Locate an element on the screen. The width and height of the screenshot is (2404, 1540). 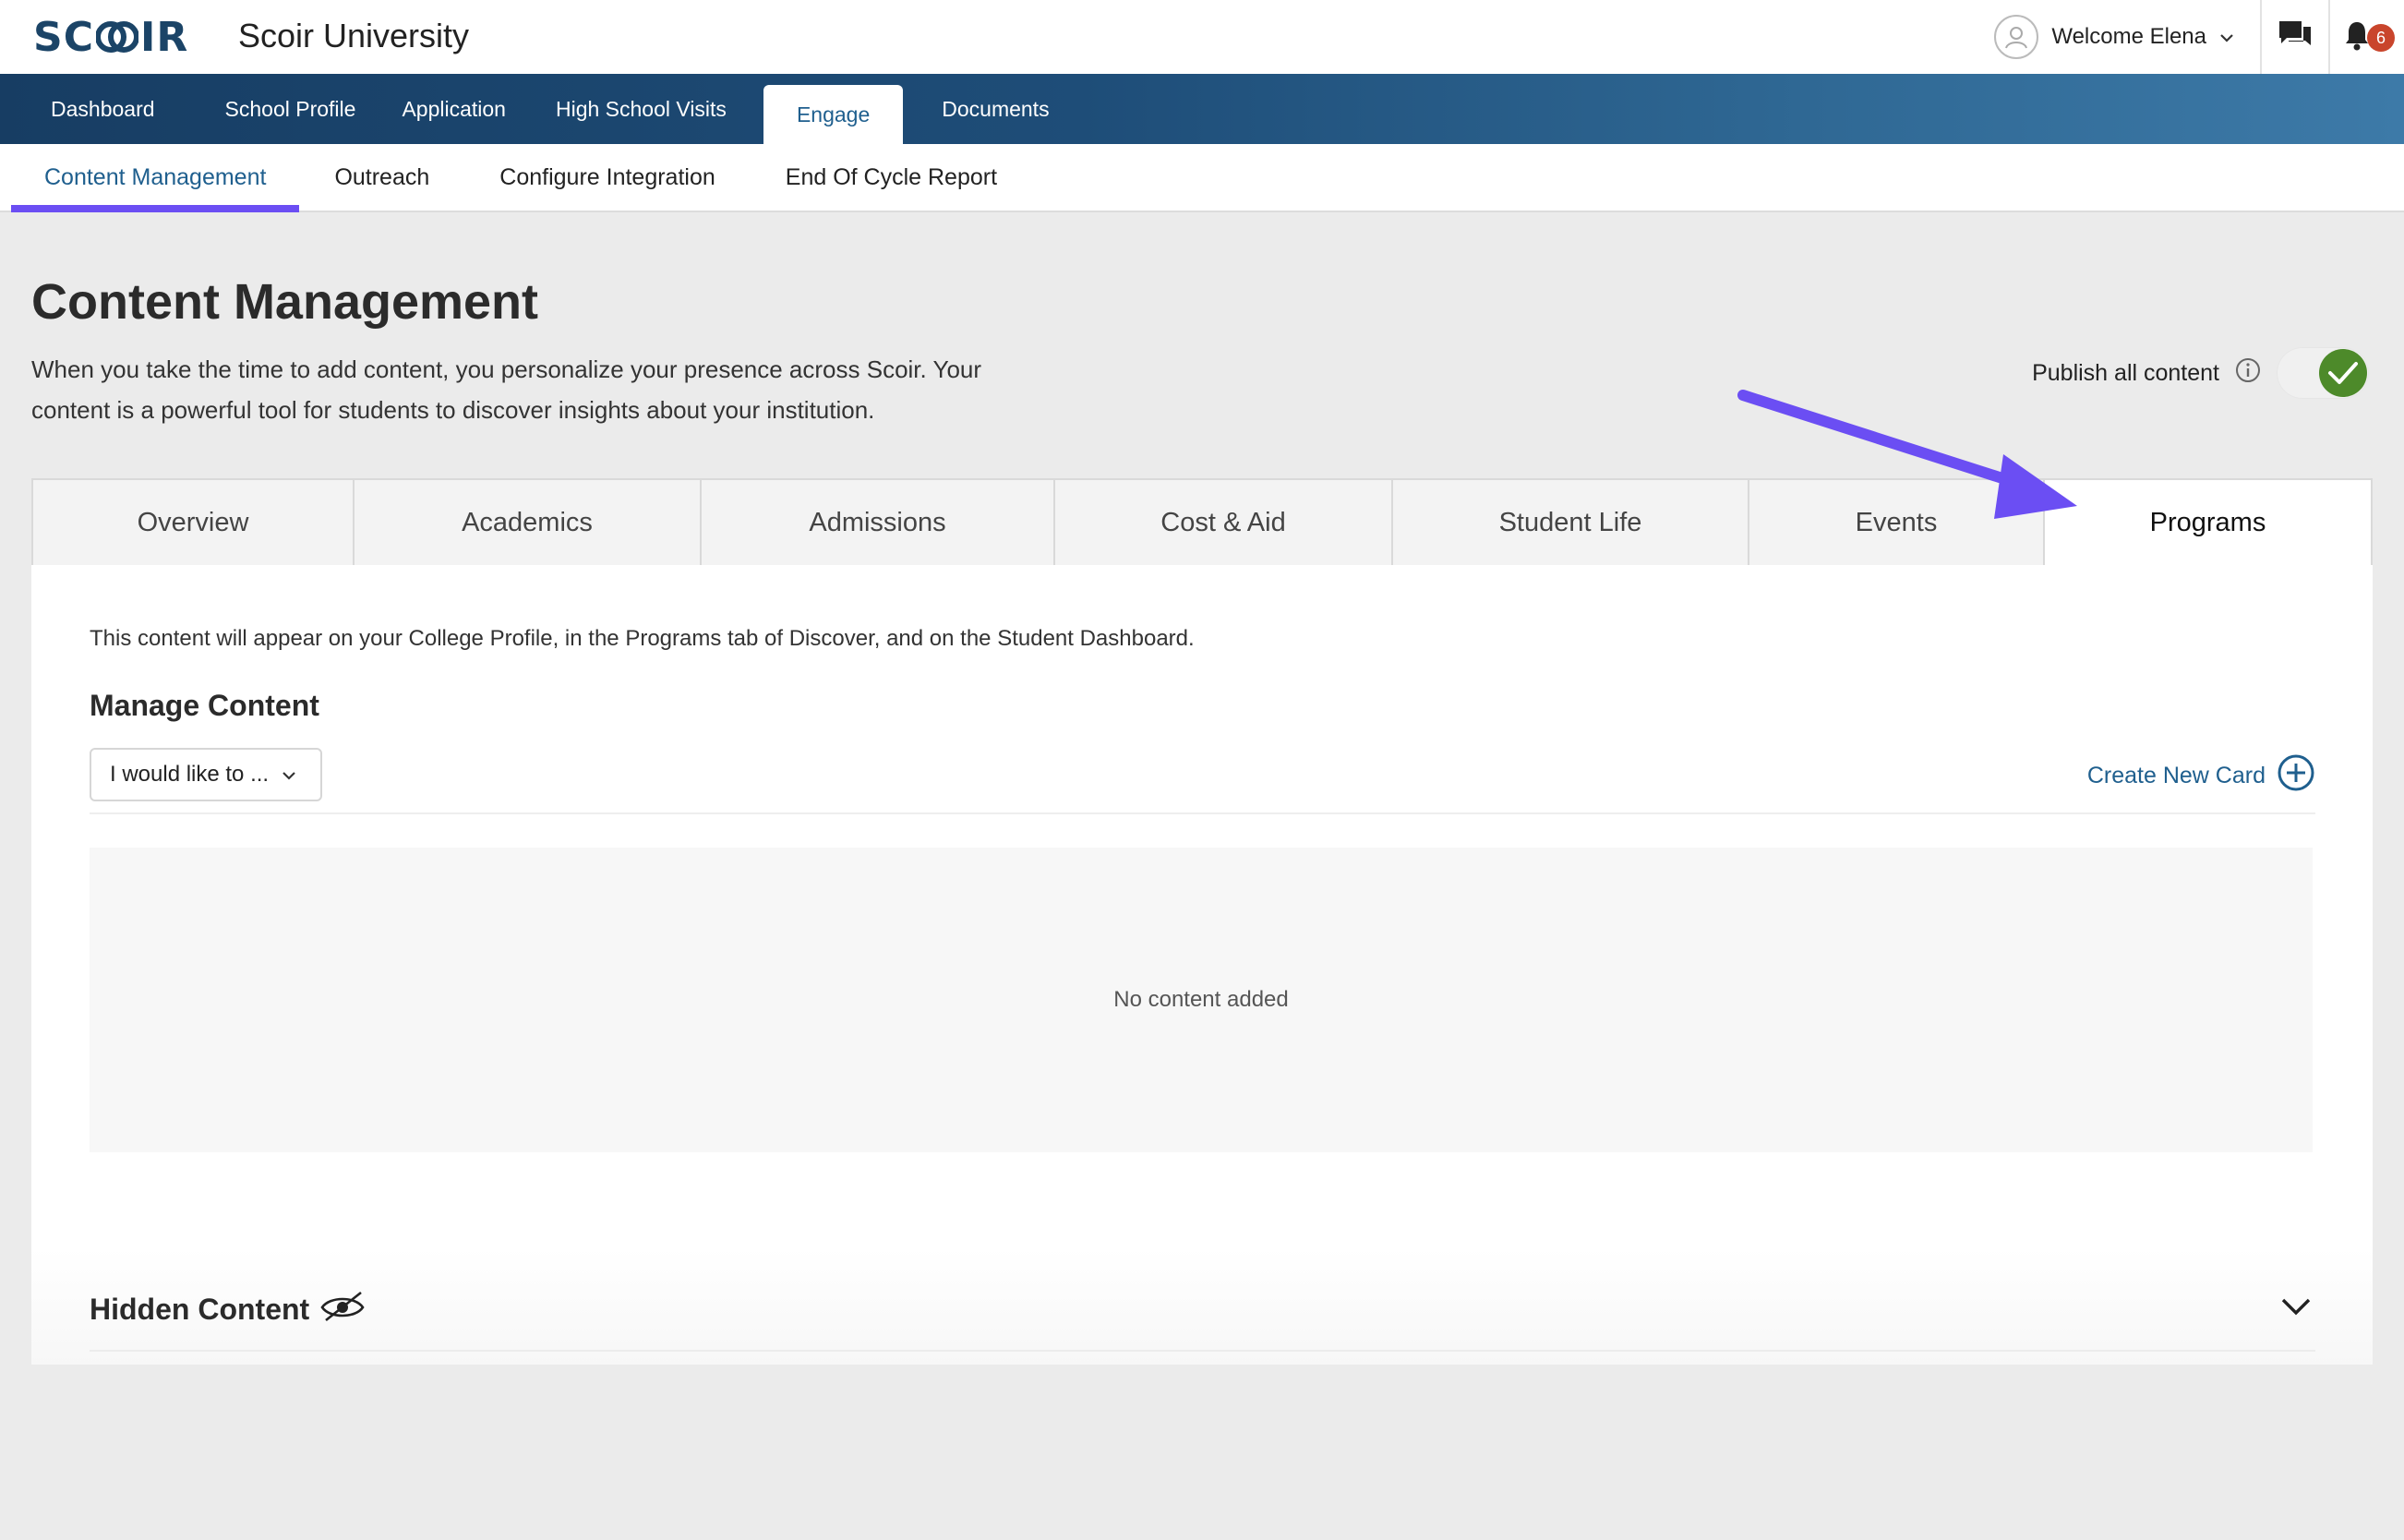
subnav-content-management: Content Management is located at coordinates (155, 178).